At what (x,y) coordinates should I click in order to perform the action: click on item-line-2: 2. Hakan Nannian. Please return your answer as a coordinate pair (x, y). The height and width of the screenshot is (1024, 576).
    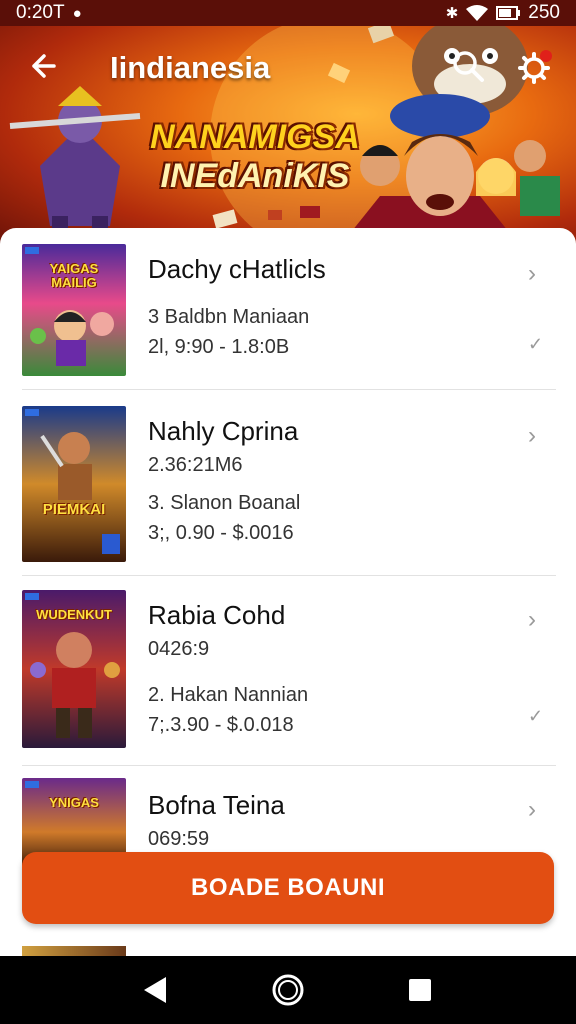
    Looking at the image, I should click on (228, 695).